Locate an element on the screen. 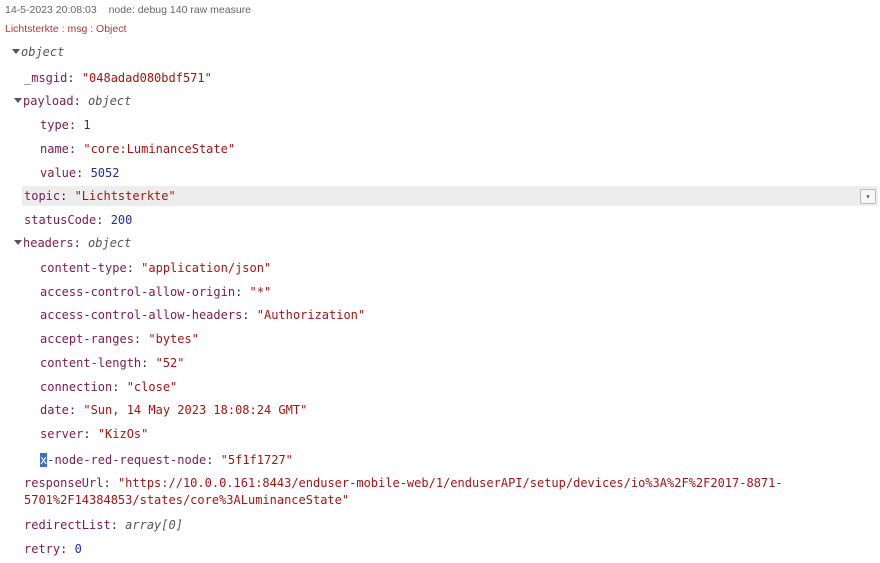  tree-row-payload-value: value: 5052 is located at coordinates (79, 173).